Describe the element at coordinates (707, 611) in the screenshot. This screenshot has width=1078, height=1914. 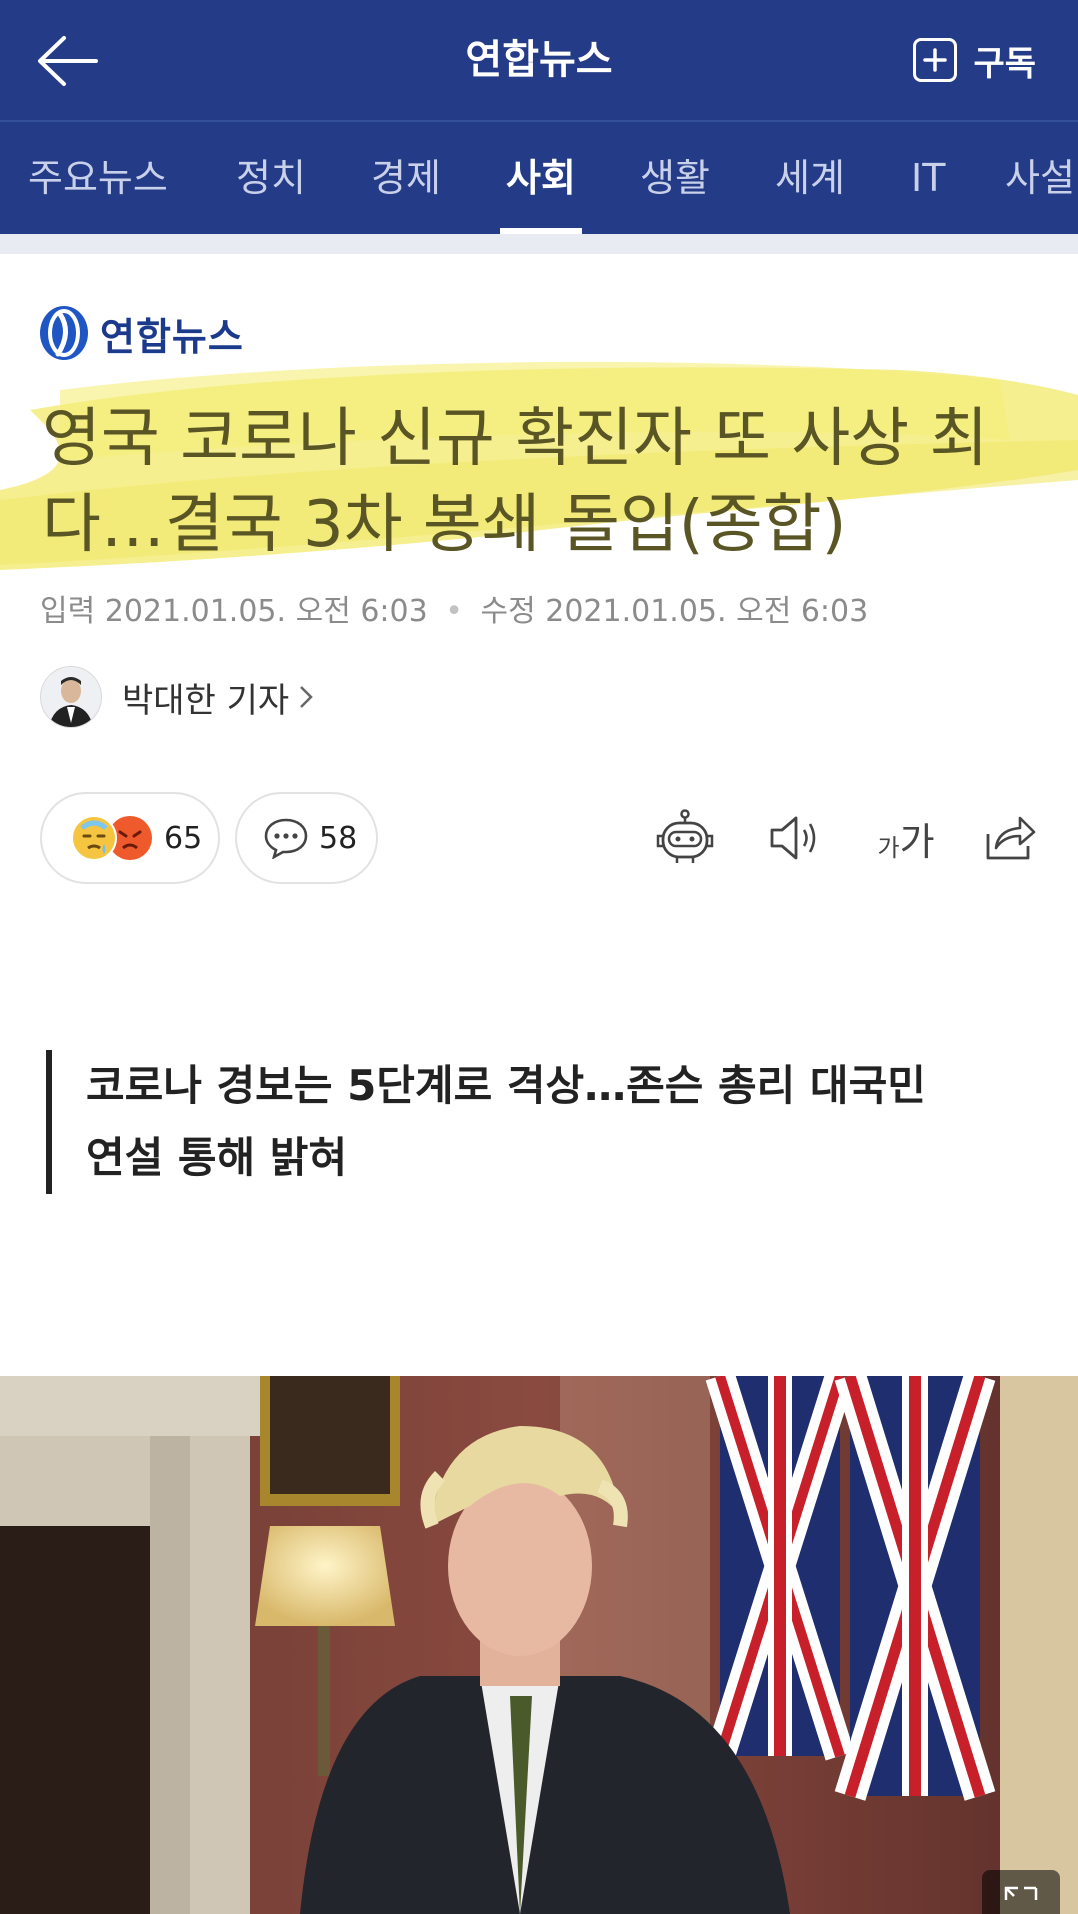
I see `edit-time: 2021.01.05. 오전 6:03` at that location.